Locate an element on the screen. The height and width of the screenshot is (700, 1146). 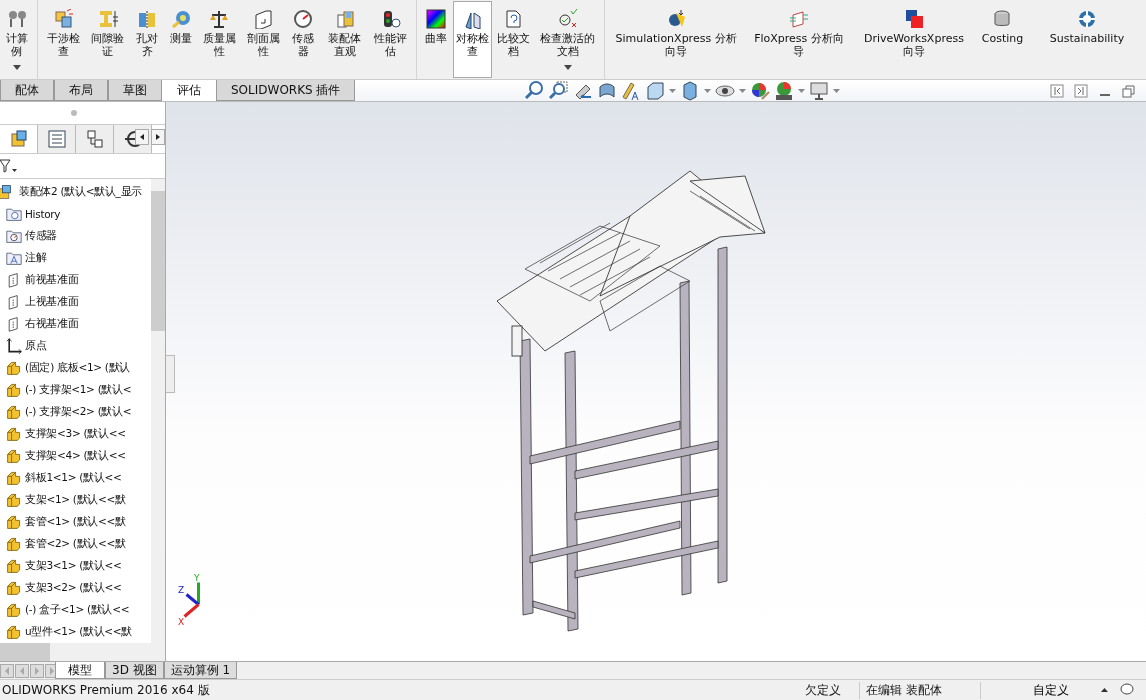
boxes-icon is located at coordinates (63, 19).